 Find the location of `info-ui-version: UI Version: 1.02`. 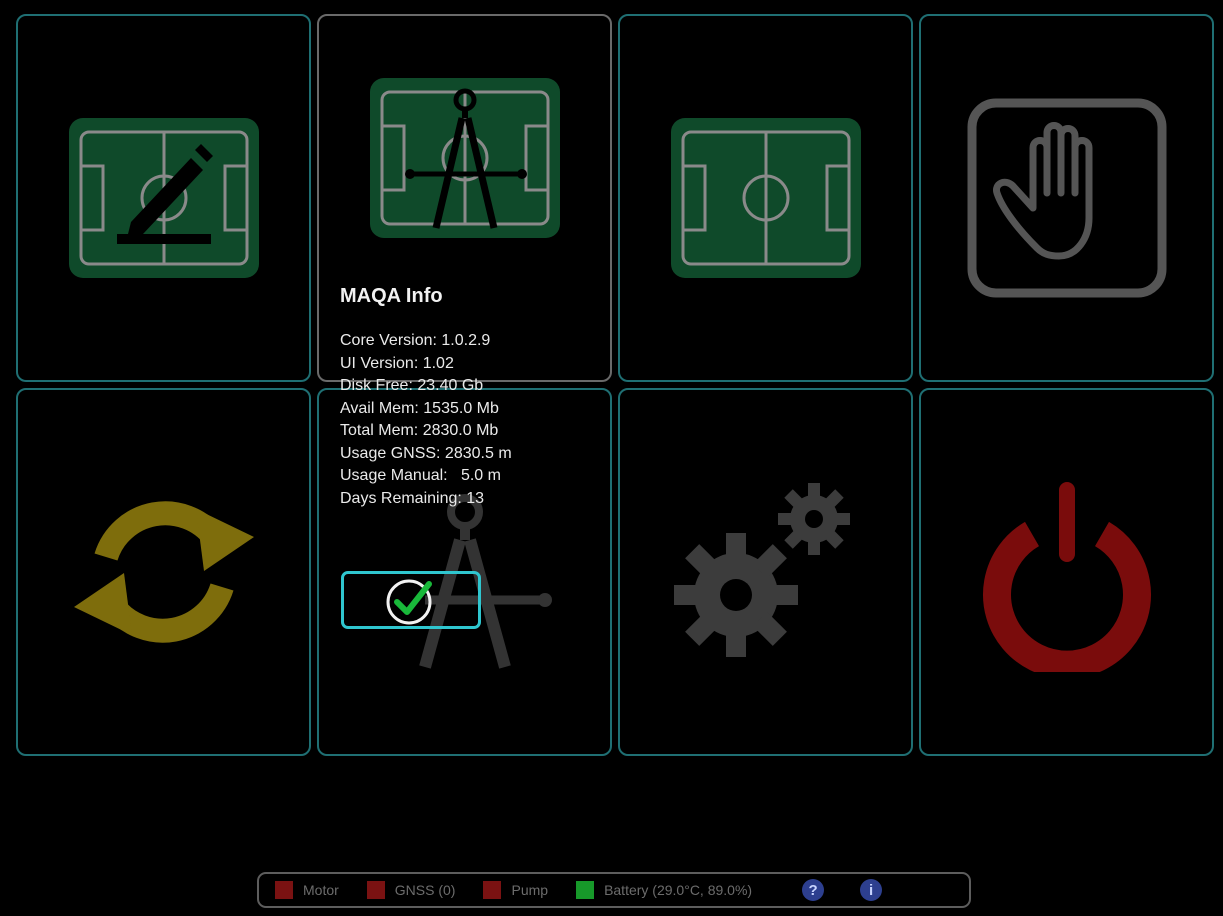

info-ui-version: UI Version: 1.02 is located at coordinates (397, 363).